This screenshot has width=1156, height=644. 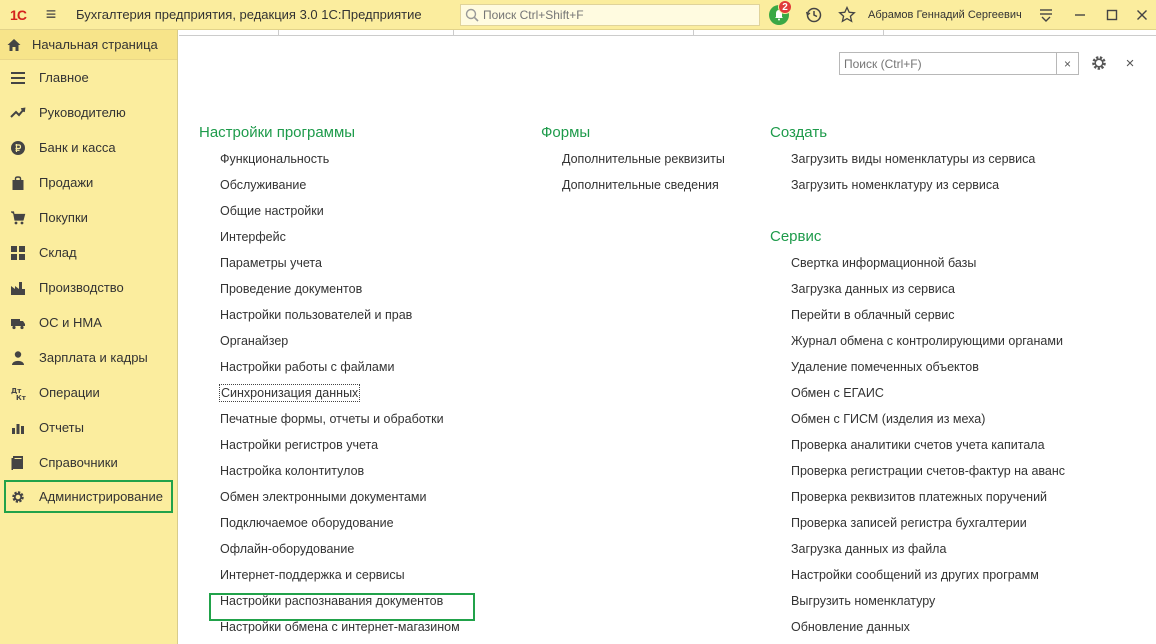 I want to click on user-name: Абрамов Геннадий Сергеевич, so click(x=945, y=15).